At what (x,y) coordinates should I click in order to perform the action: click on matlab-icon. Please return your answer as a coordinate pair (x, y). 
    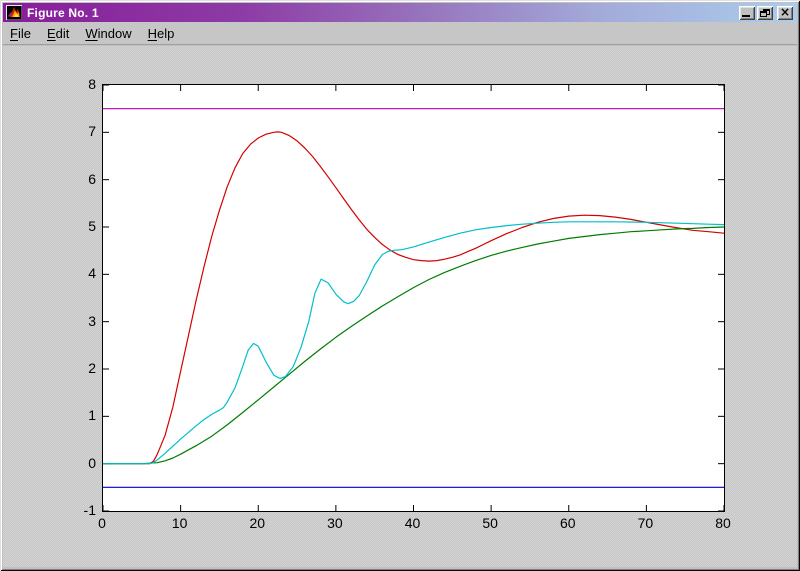
    Looking at the image, I should click on (14, 12).